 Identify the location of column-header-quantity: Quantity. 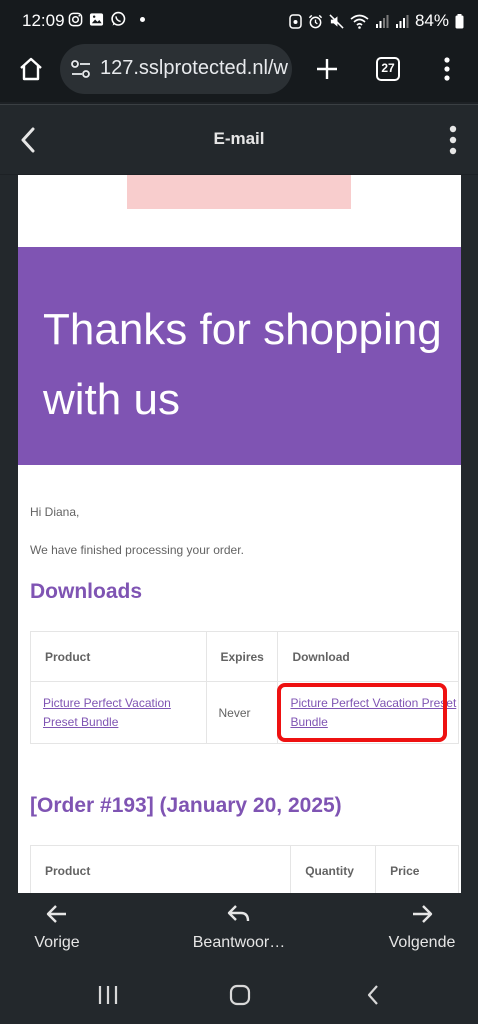
(333, 869).